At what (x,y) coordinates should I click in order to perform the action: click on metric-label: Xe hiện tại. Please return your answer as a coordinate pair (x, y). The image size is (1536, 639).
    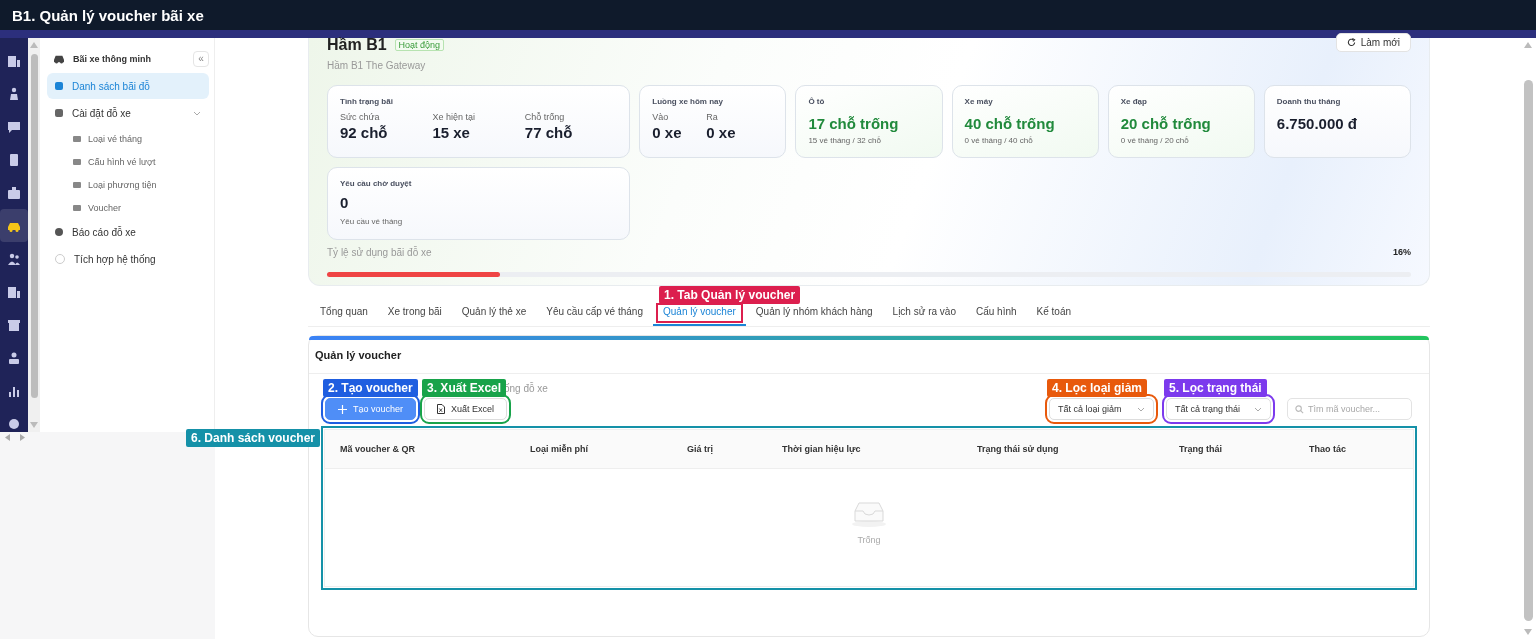
    Looking at the image, I should click on (454, 117).